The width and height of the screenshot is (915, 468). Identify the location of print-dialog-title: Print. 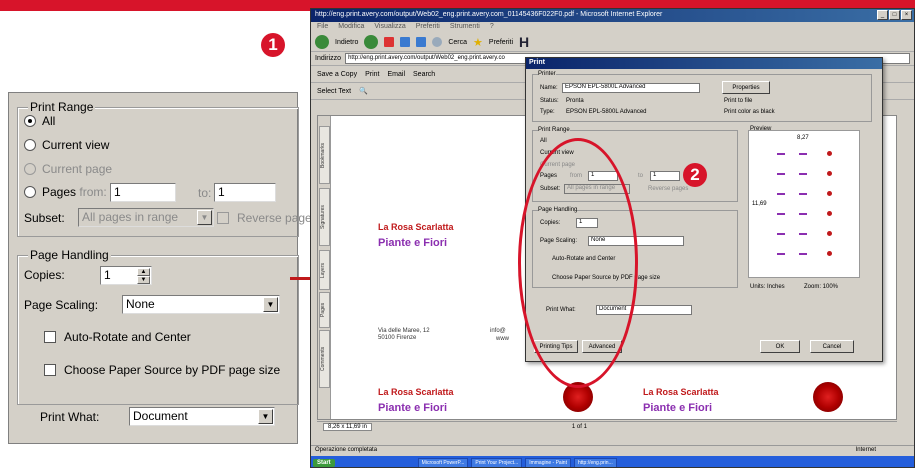
(704, 63).